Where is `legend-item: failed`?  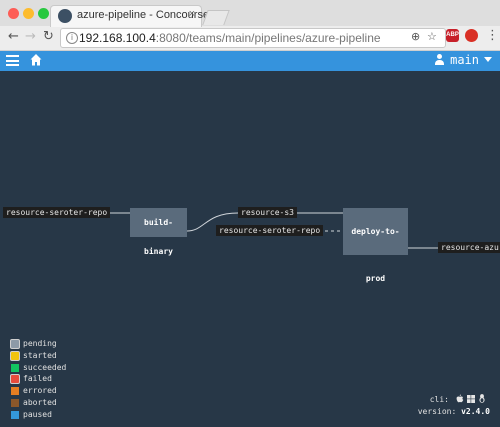 legend-item: failed is located at coordinates (38, 379).